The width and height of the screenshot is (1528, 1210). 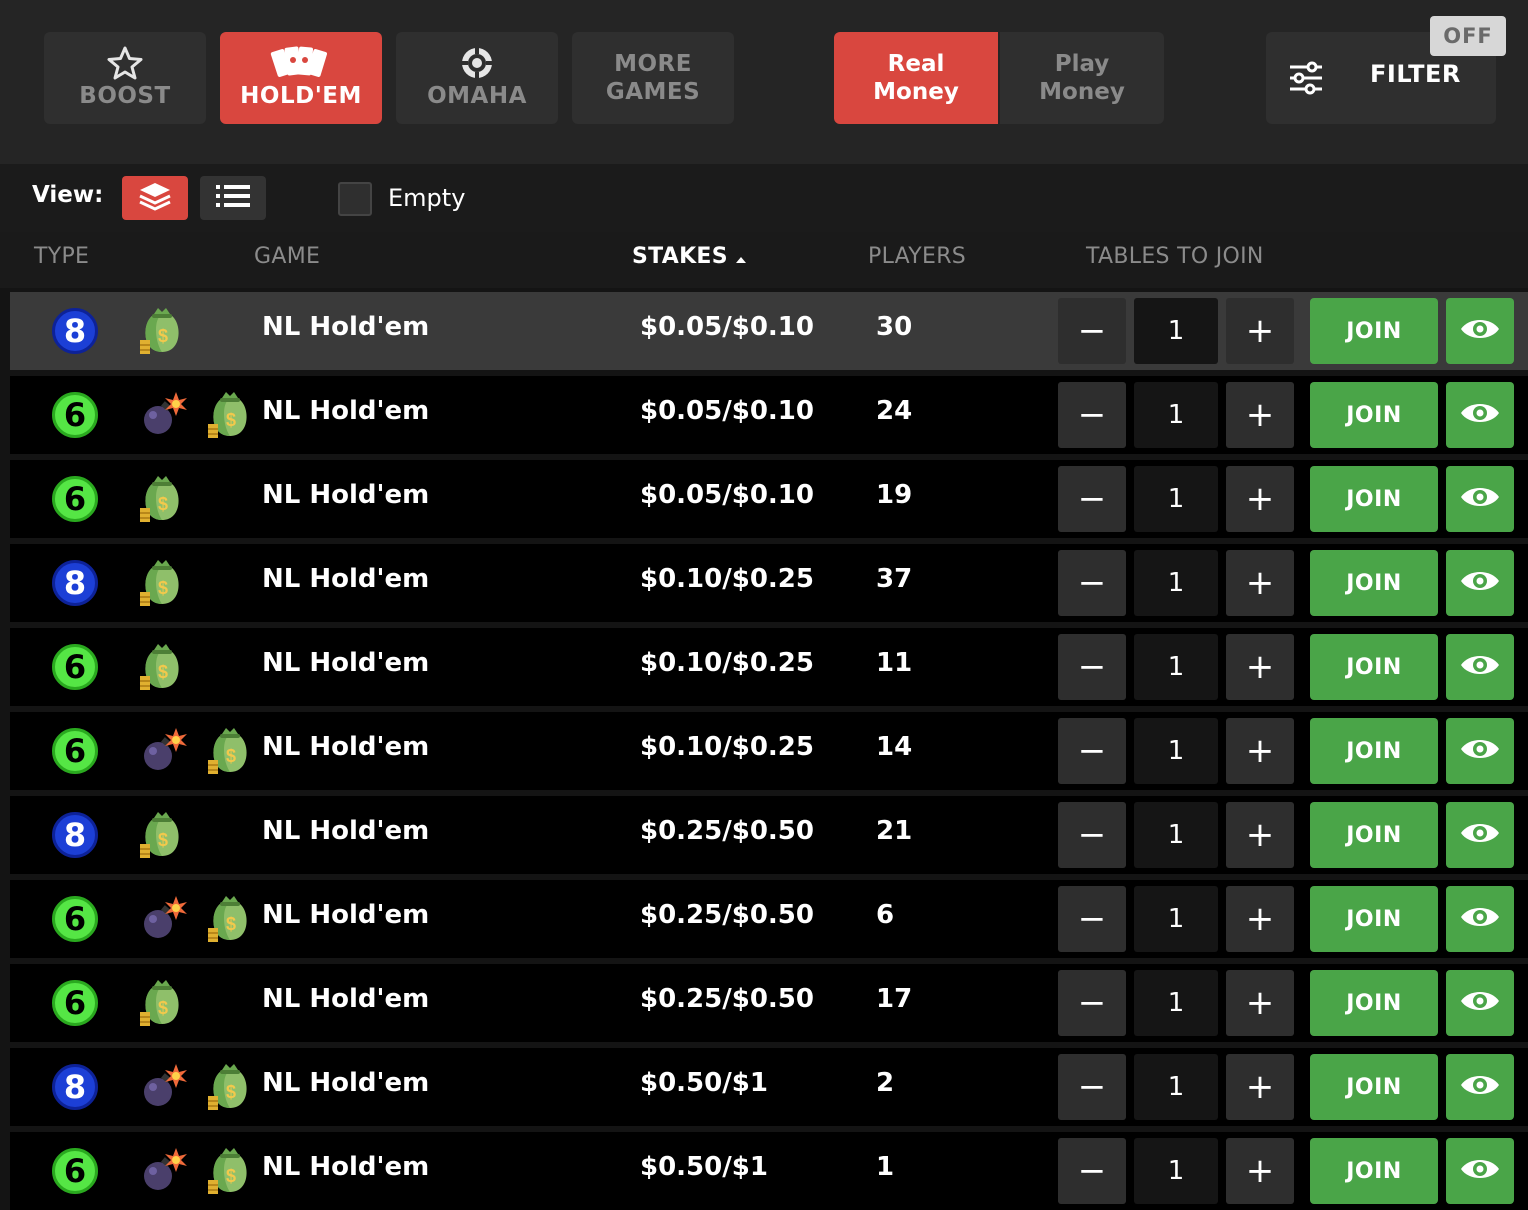 What do you see at coordinates (301, 63) in the screenshot?
I see `cards-icon` at bounding box center [301, 63].